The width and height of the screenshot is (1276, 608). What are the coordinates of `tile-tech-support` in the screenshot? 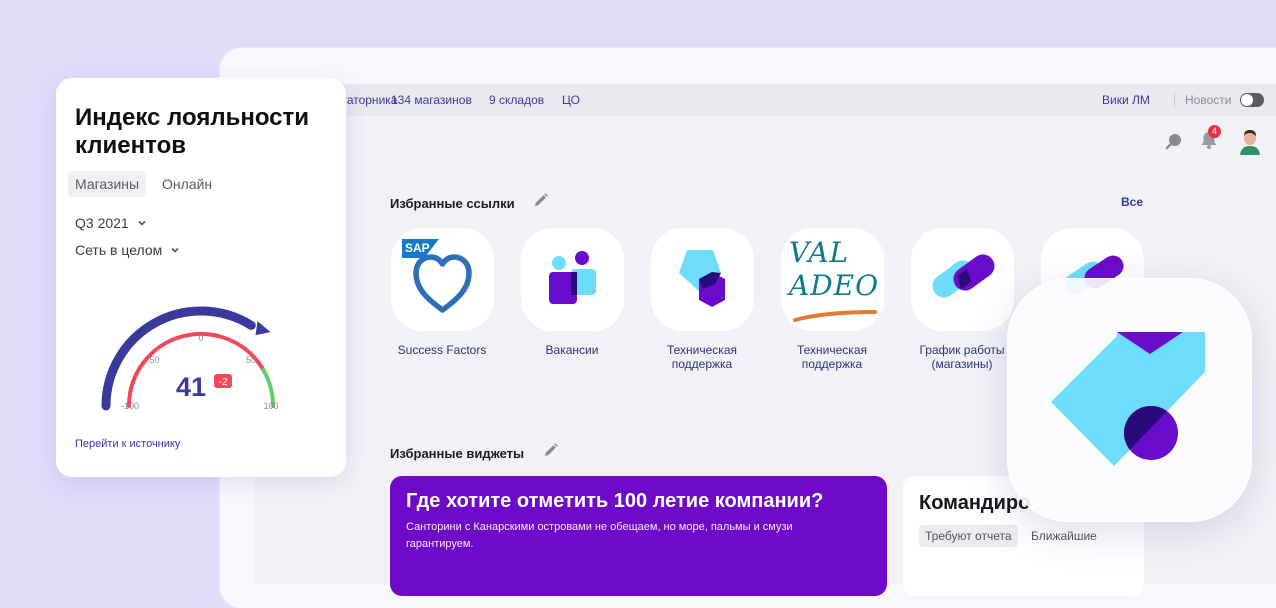 It's located at (702, 279).